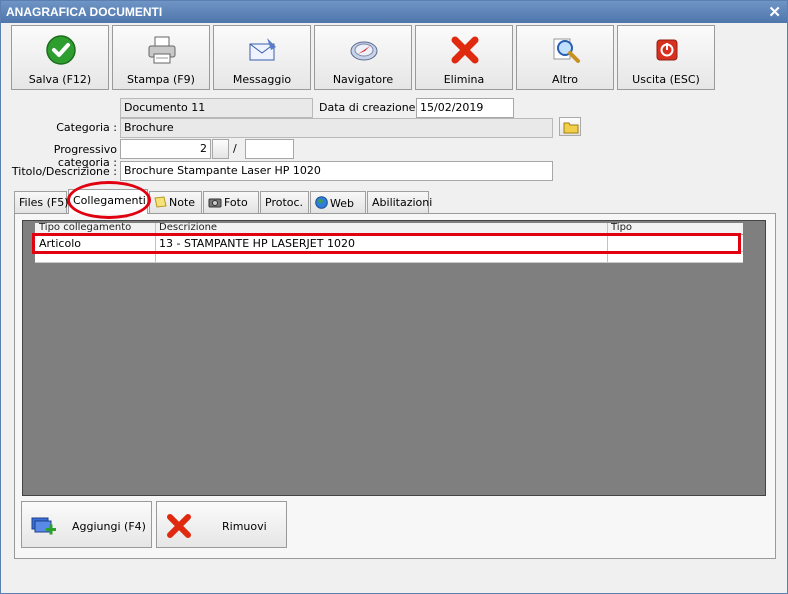  I want to click on column-header-descrizione: Descrizione, so click(188, 227).